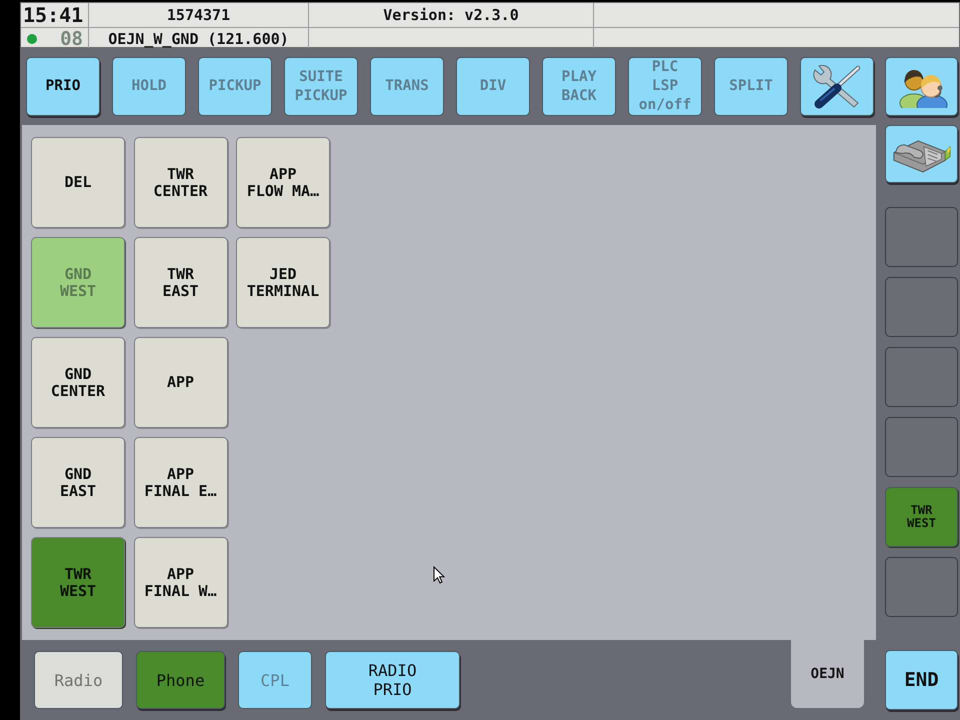 The width and height of the screenshot is (960, 720). What do you see at coordinates (921, 154) in the screenshot?
I see `phone-button` at bounding box center [921, 154].